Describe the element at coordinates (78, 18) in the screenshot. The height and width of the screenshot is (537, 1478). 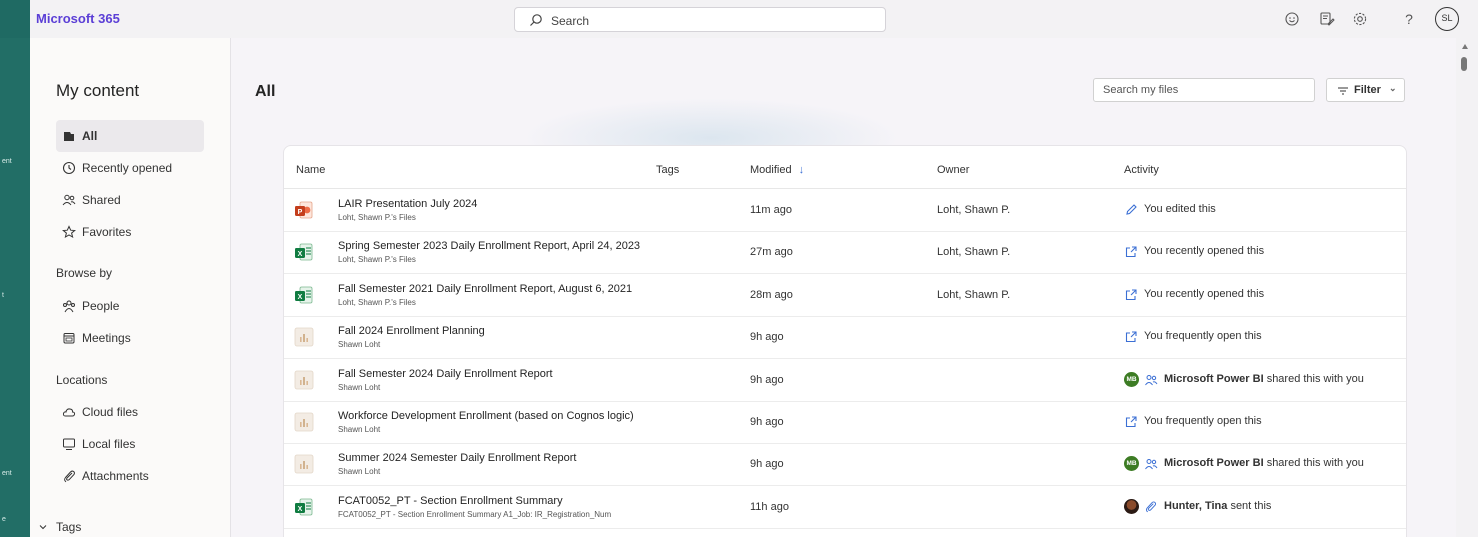
I see `app-title: Microsoft 365` at that location.